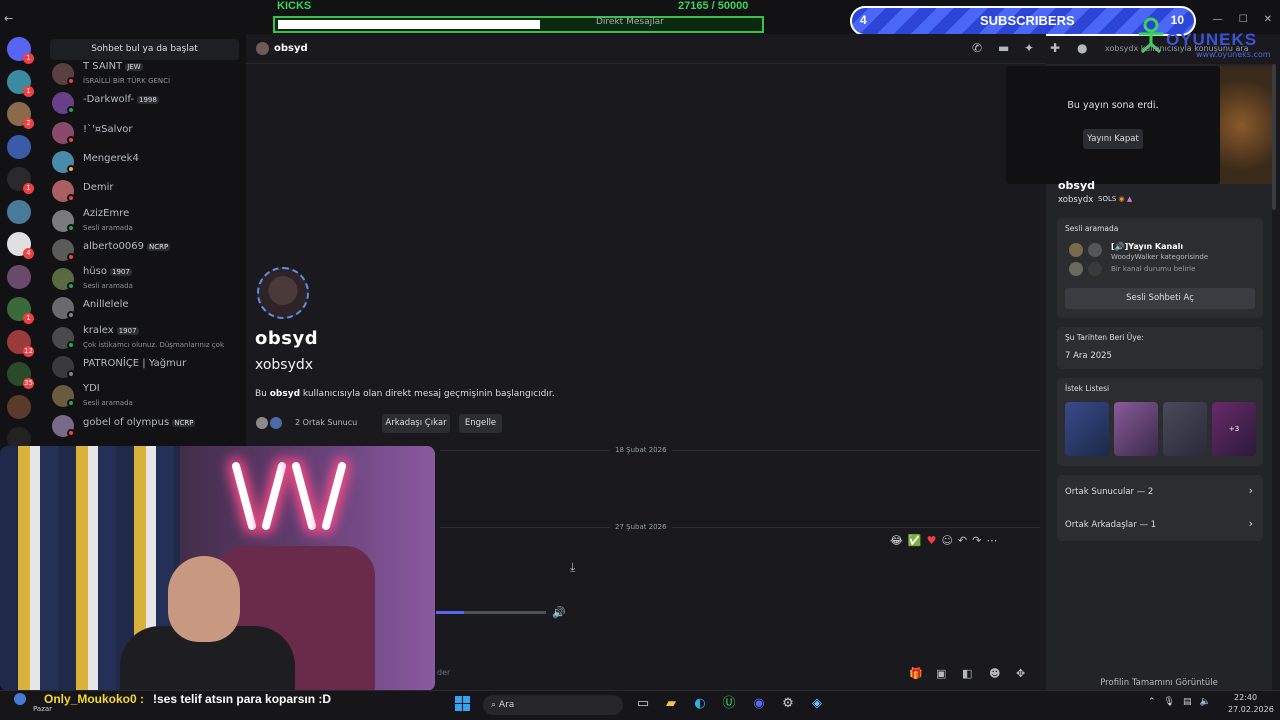 This screenshot has width=1280, height=720. I want to click on sticker-icon: ◧, so click(967, 673).